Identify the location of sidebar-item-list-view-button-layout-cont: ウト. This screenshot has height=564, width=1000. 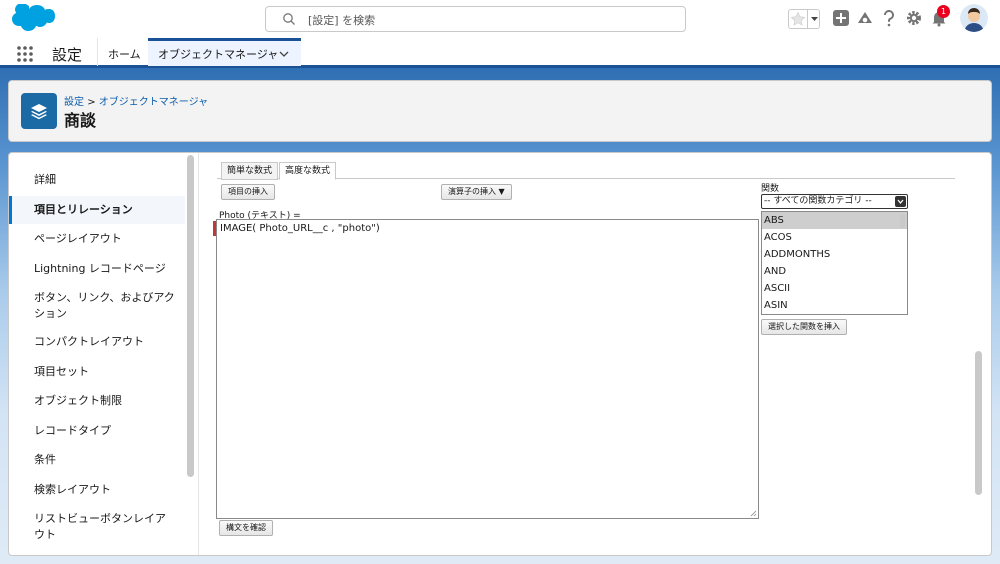
(97, 535).